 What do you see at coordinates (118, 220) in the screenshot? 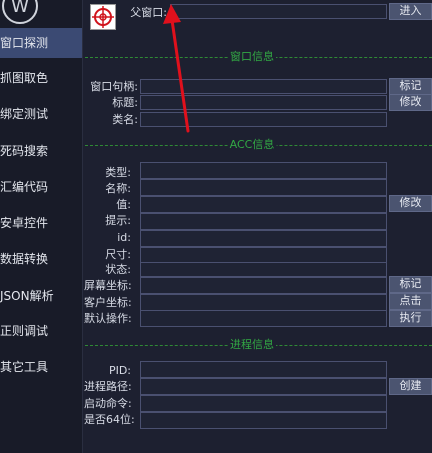
I see `acc-hint-label: 提示:` at bounding box center [118, 220].